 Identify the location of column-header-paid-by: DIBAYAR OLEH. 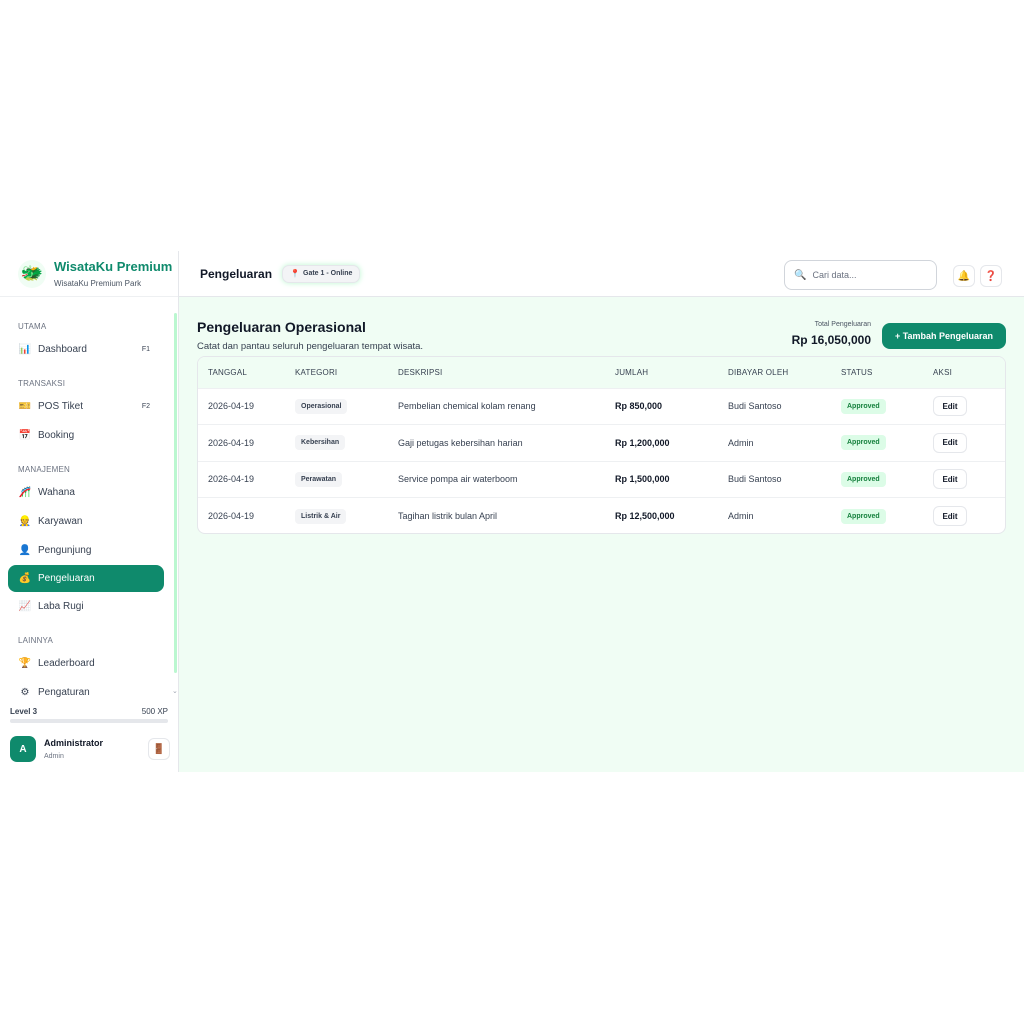
(784, 372).